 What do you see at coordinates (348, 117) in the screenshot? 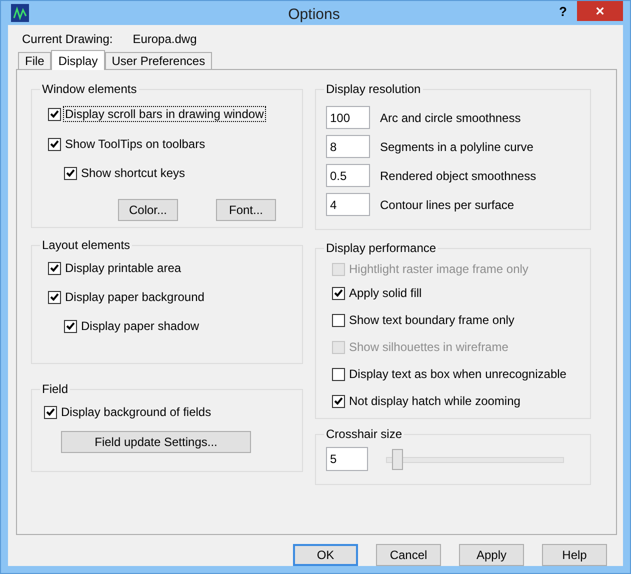
I see `number-field: 100` at bounding box center [348, 117].